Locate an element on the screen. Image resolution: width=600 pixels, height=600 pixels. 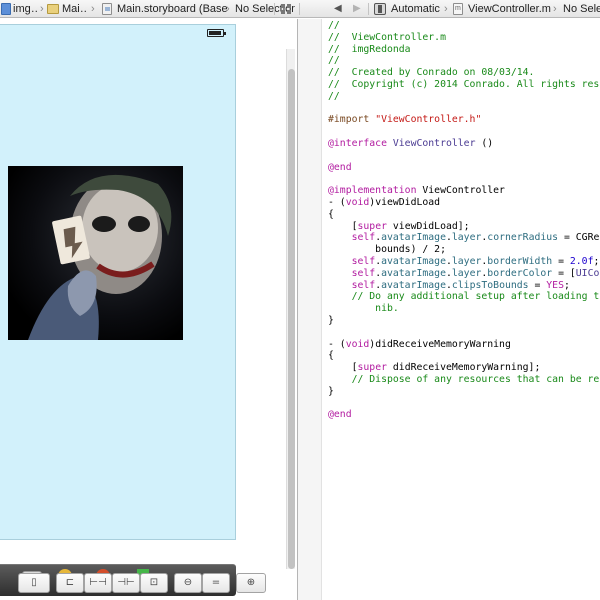
ib-bottom-toolbar: ▯ ⊏ ⊢⊣ ⊣⊢ ⊡ ⊖ = ⊕ is located at coordinates (142, 583).